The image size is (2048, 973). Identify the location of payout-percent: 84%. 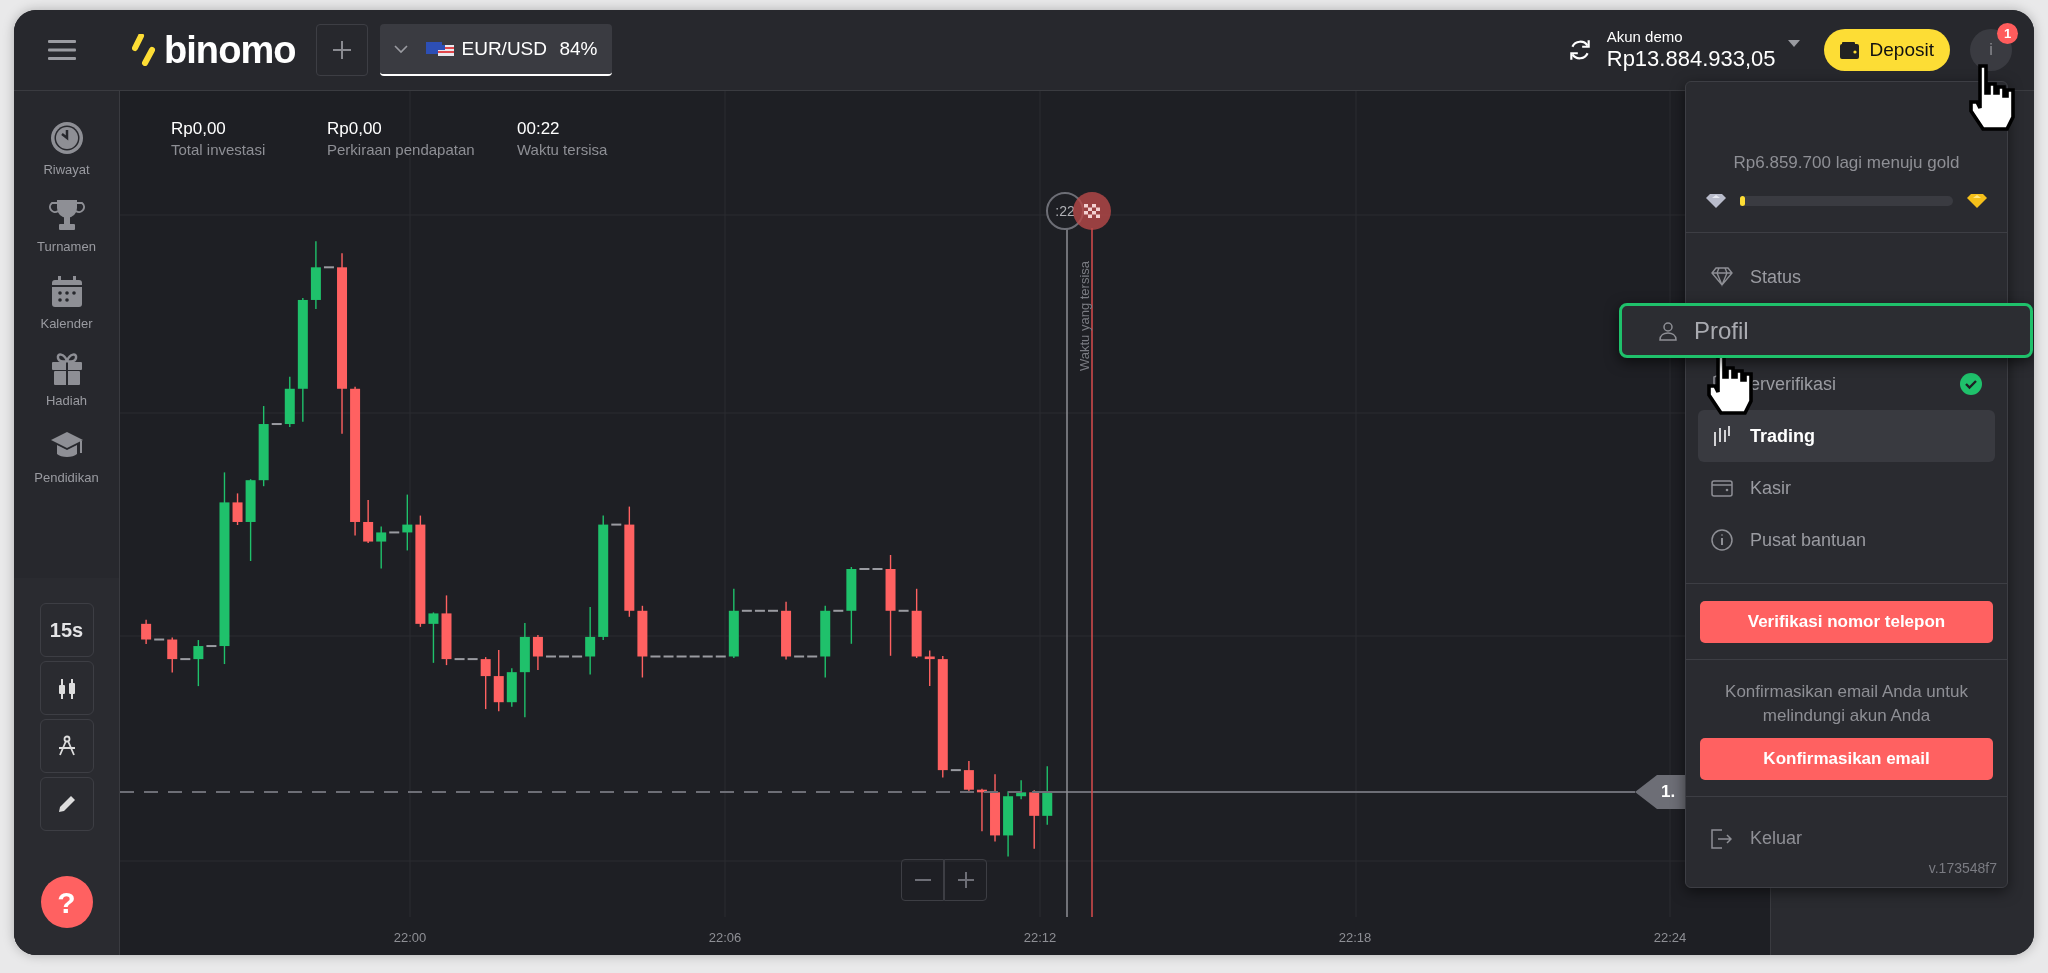
(578, 48).